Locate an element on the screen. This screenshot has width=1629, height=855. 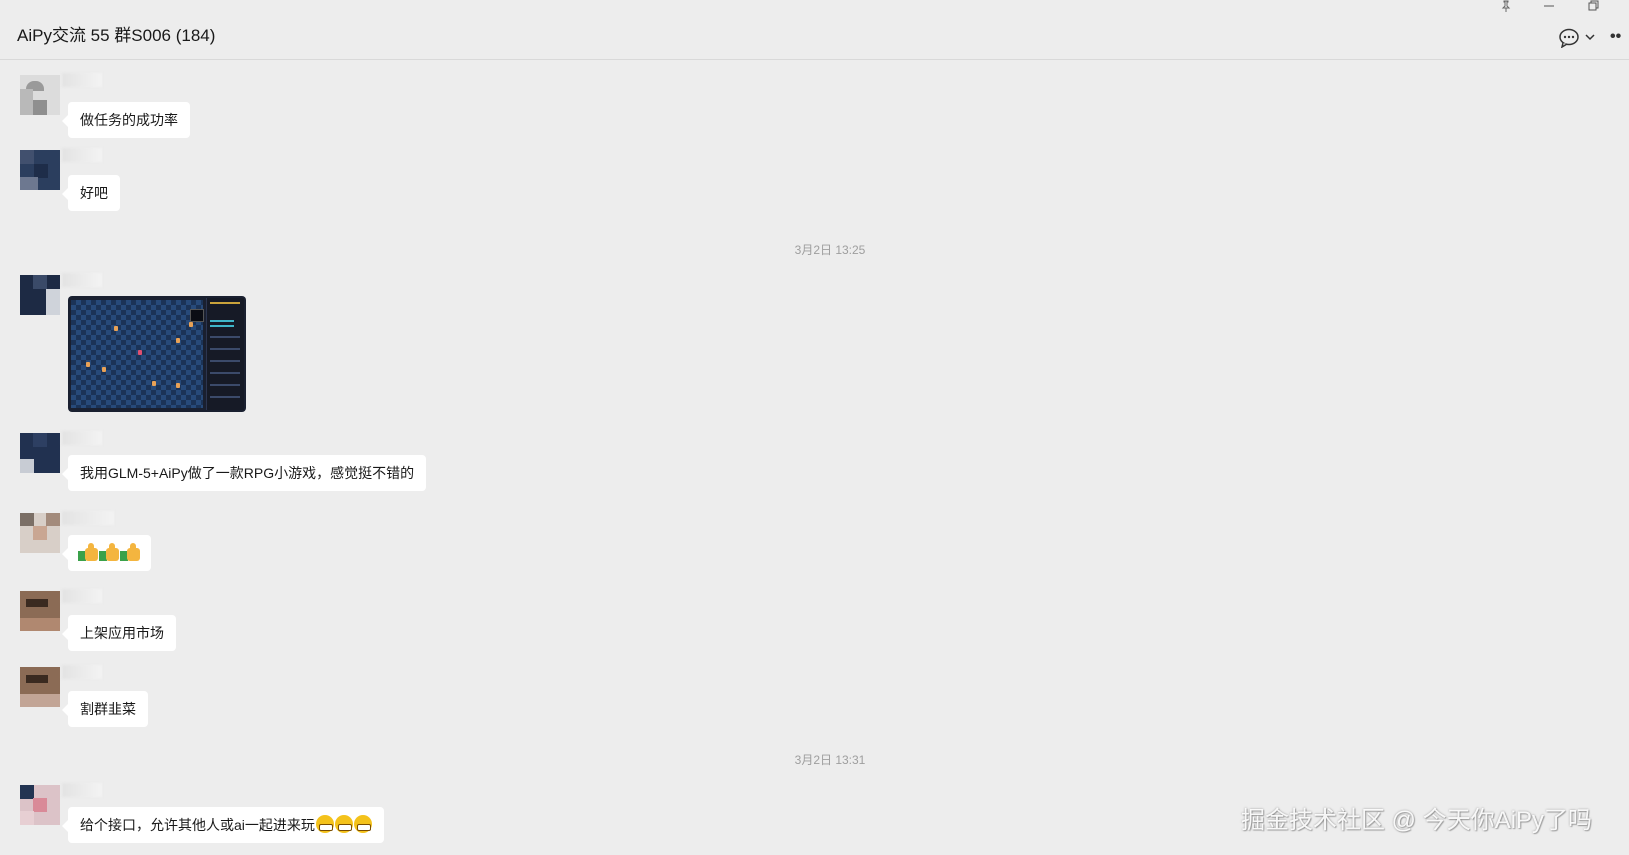
more-icon: •• is located at coordinates (1619, 39).